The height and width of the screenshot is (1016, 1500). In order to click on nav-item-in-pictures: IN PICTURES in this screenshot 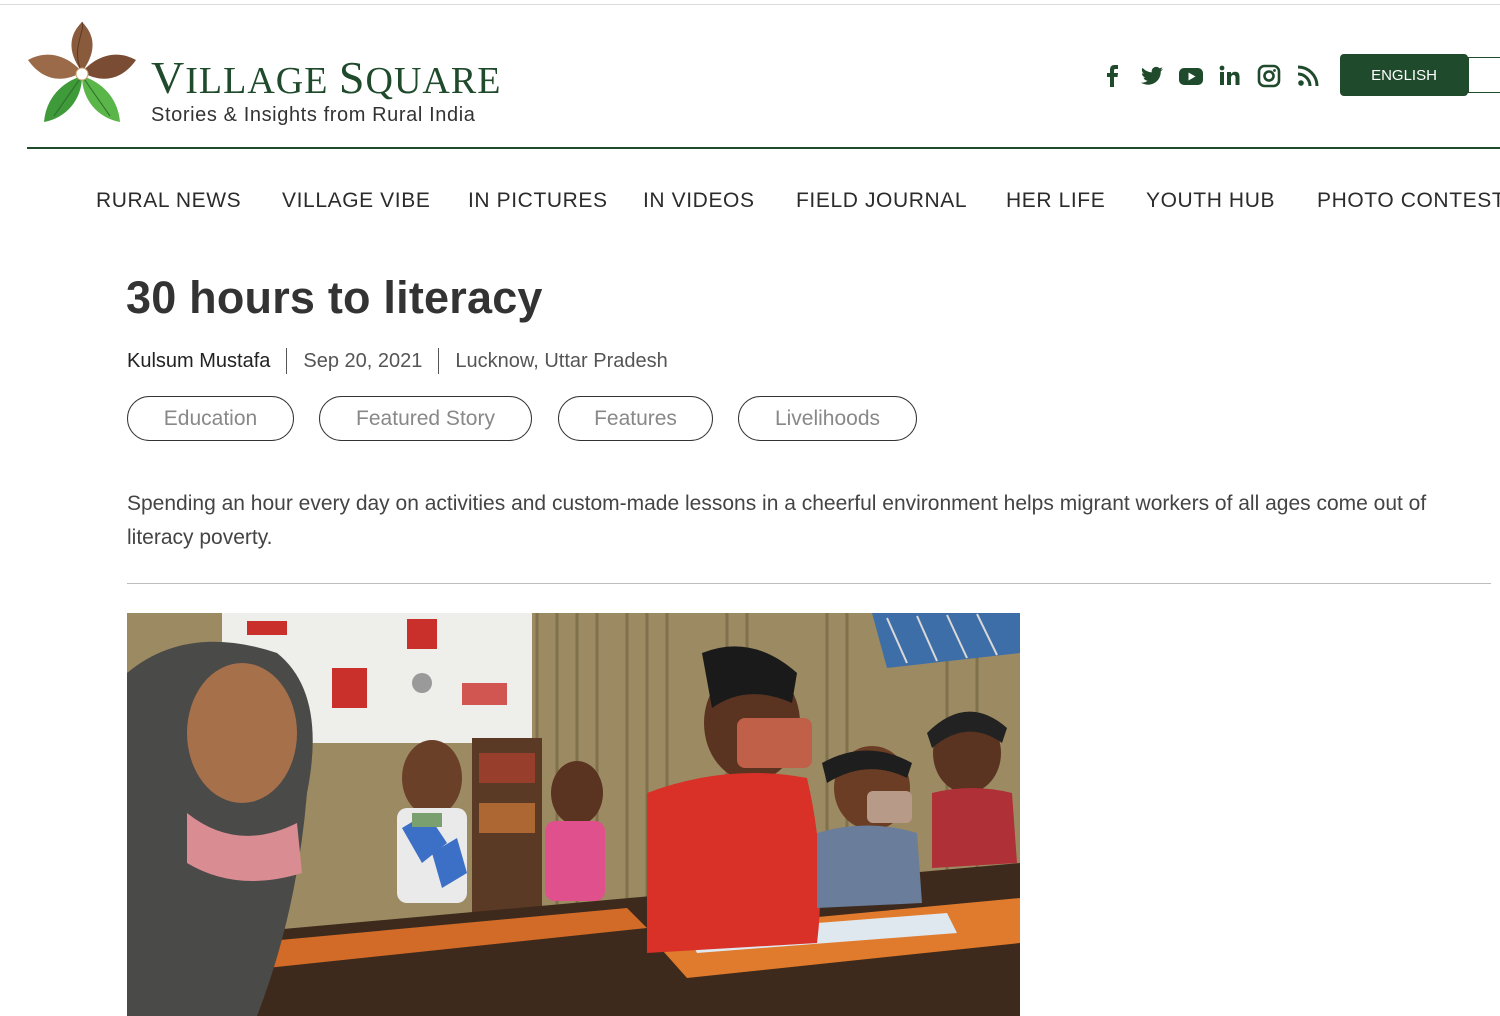, I will do `click(538, 201)`.